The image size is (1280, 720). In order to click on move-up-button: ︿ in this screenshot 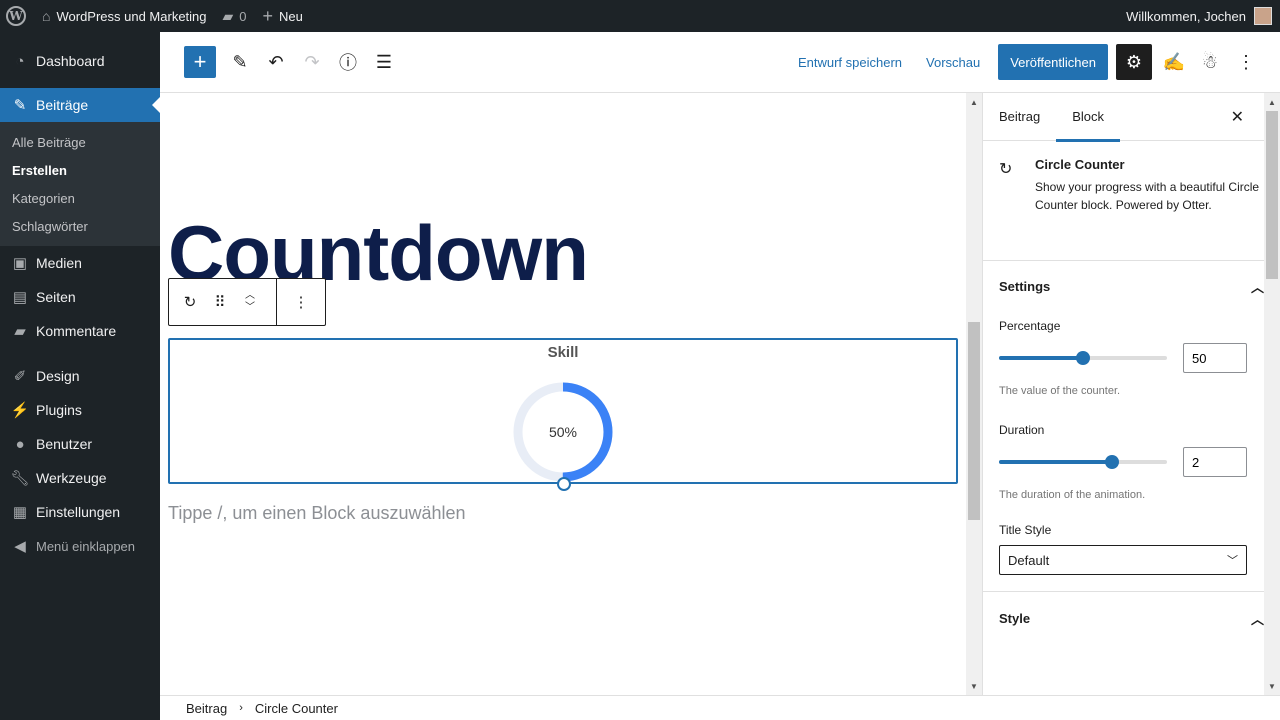, I will do `click(250, 296)`.